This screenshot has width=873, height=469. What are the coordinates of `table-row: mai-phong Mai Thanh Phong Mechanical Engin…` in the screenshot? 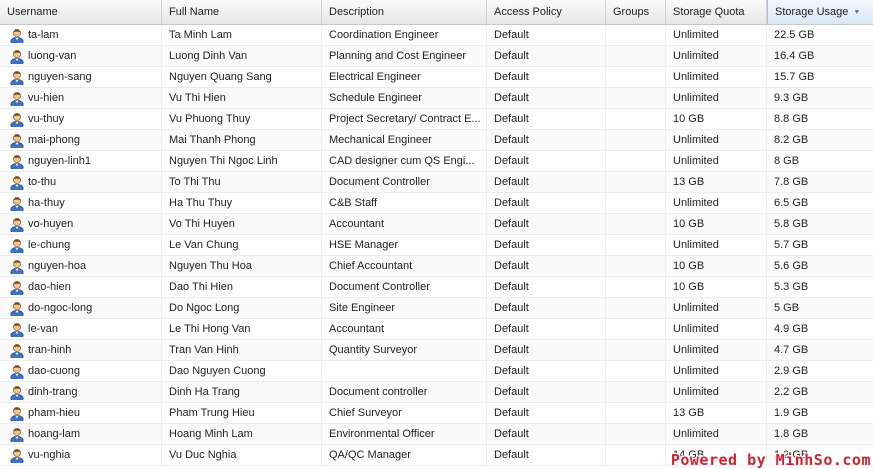 It's located at (436, 140).